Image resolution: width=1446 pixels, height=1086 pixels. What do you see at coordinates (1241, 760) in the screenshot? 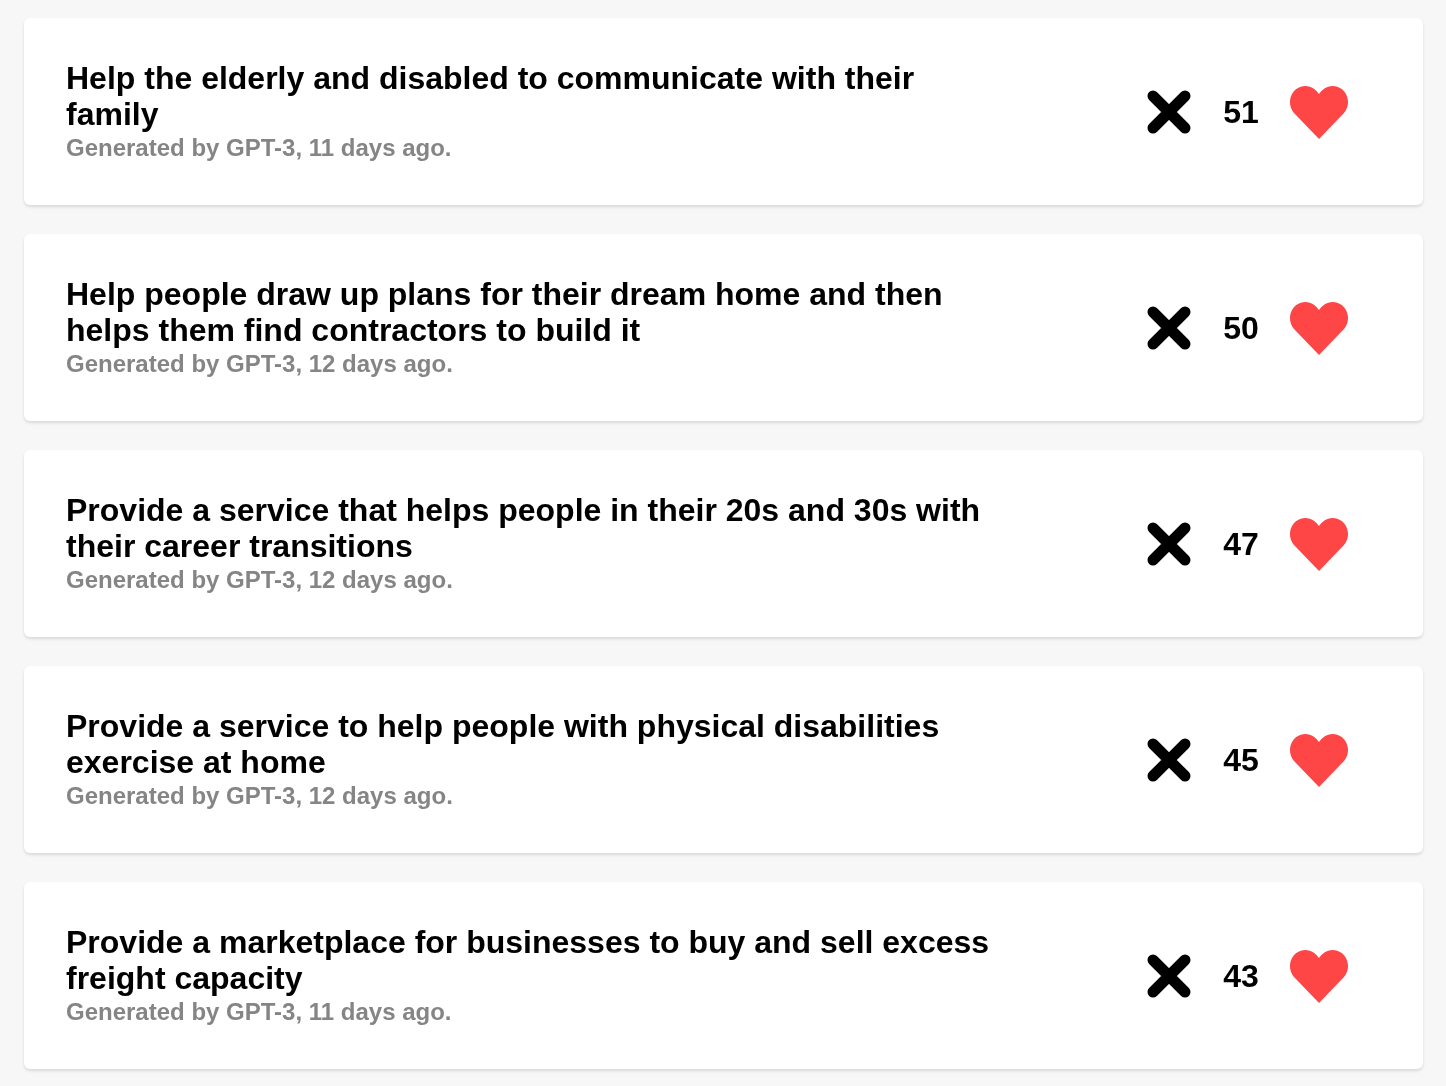
I see `vote-count: 45` at bounding box center [1241, 760].